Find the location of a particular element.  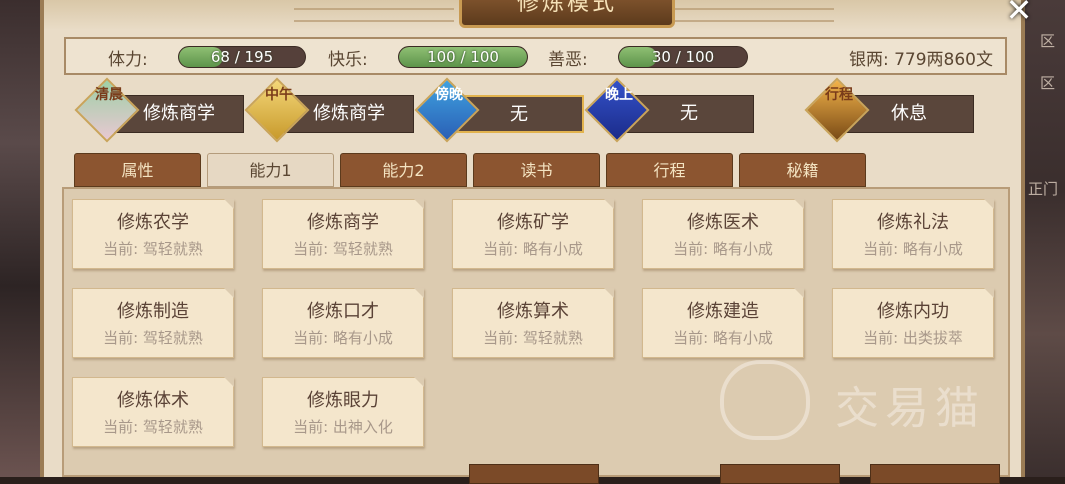

tab-itinerary: 行程 is located at coordinates (669, 170).